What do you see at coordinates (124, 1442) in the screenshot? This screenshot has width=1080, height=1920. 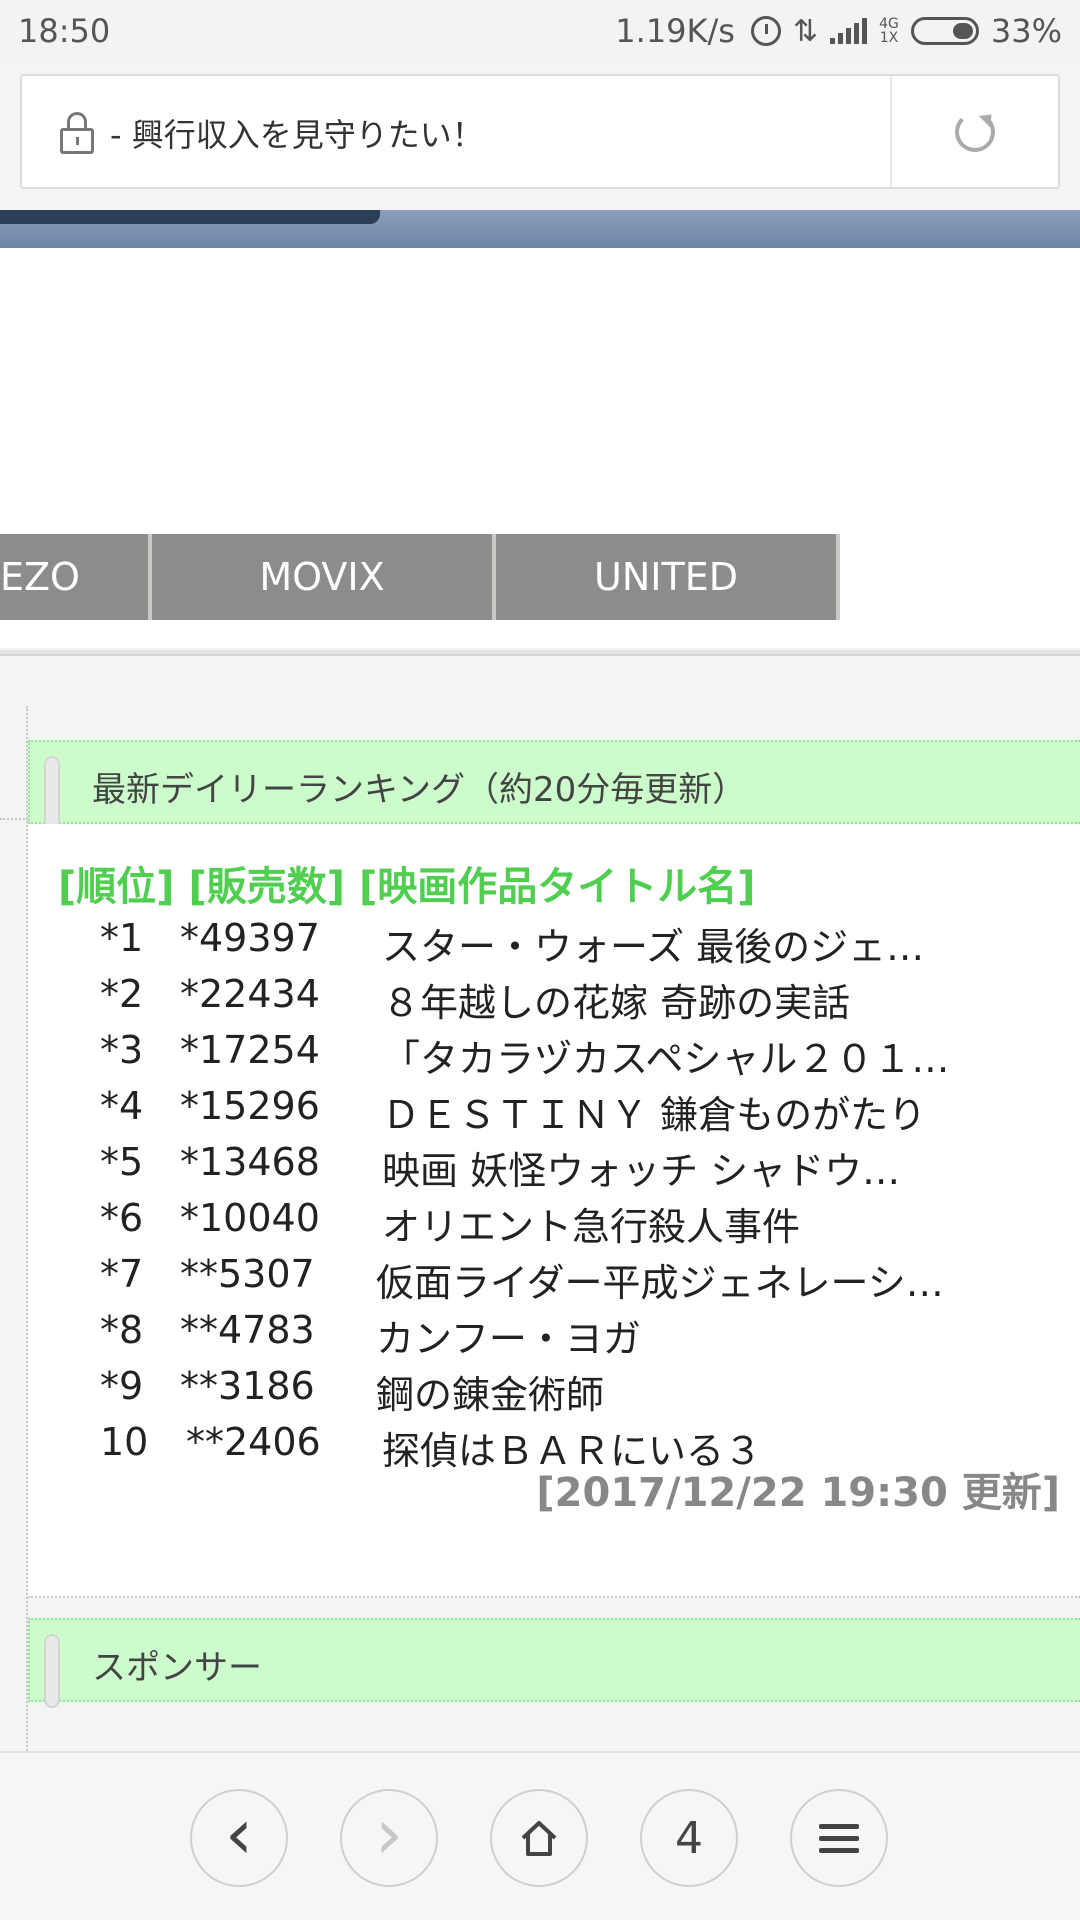 I see `rank-position: 10` at bounding box center [124, 1442].